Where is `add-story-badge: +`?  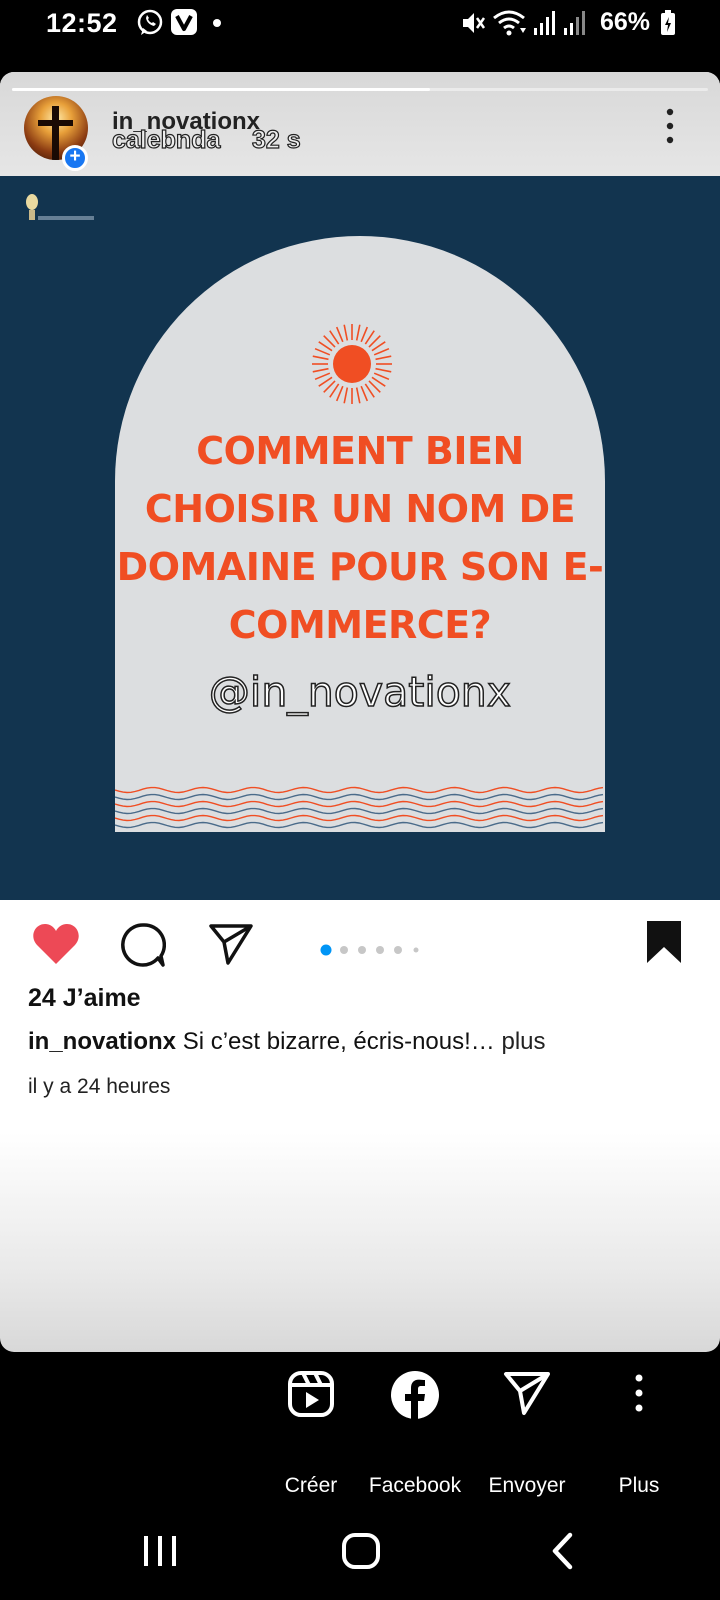 add-story-badge: + is located at coordinates (75, 158).